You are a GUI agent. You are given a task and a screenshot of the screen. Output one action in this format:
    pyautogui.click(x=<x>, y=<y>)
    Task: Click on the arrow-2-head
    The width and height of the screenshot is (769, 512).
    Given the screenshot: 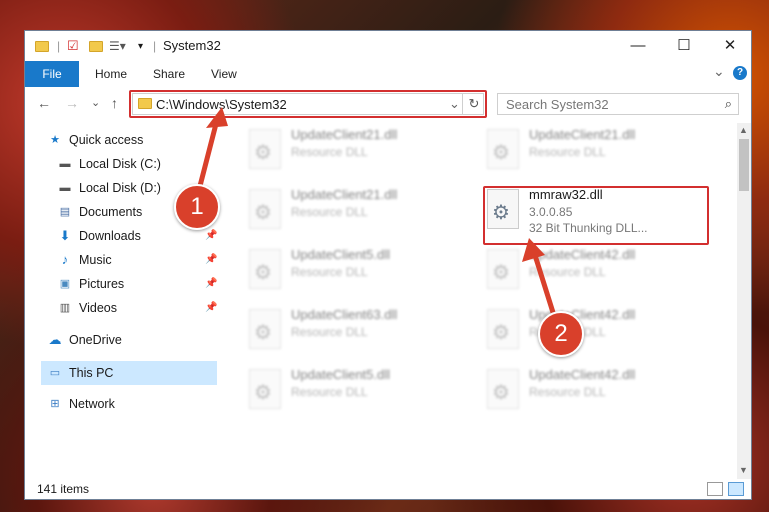 What is the action you would take?
    pyautogui.click(x=533, y=250)
    